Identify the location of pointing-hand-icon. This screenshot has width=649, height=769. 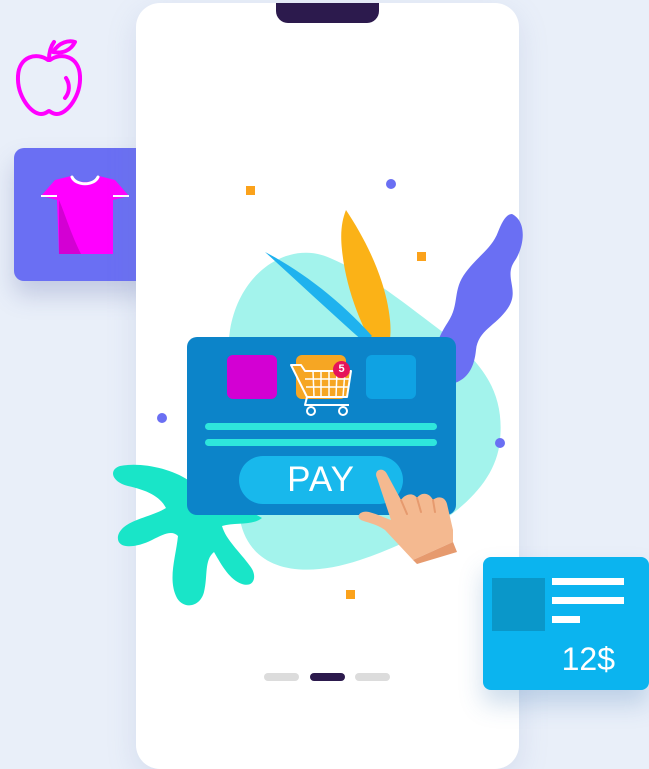
(407, 516).